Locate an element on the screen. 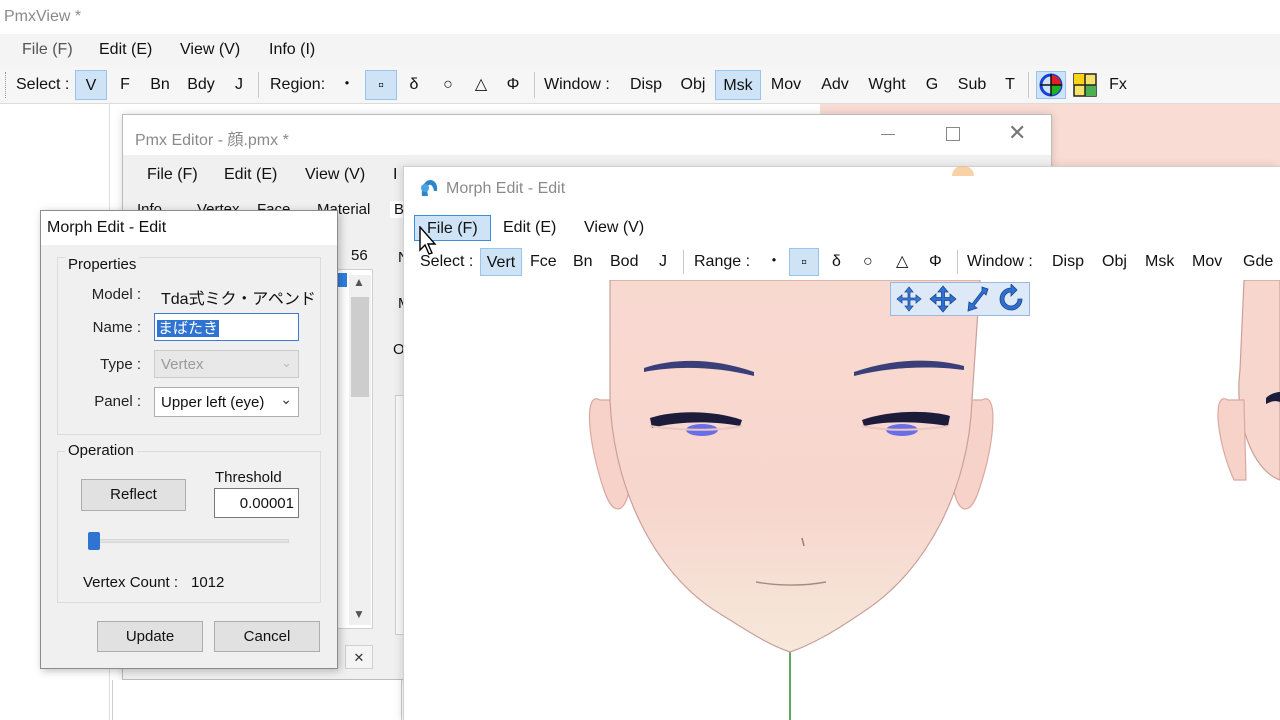 The width and height of the screenshot is (1280, 720). model-label: Model : is located at coordinates (116, 294).